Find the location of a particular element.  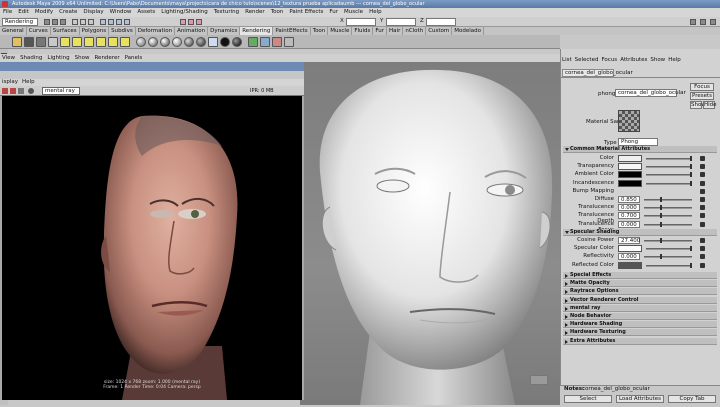

menu-edit: Edit is located at coordinates (23, 12).